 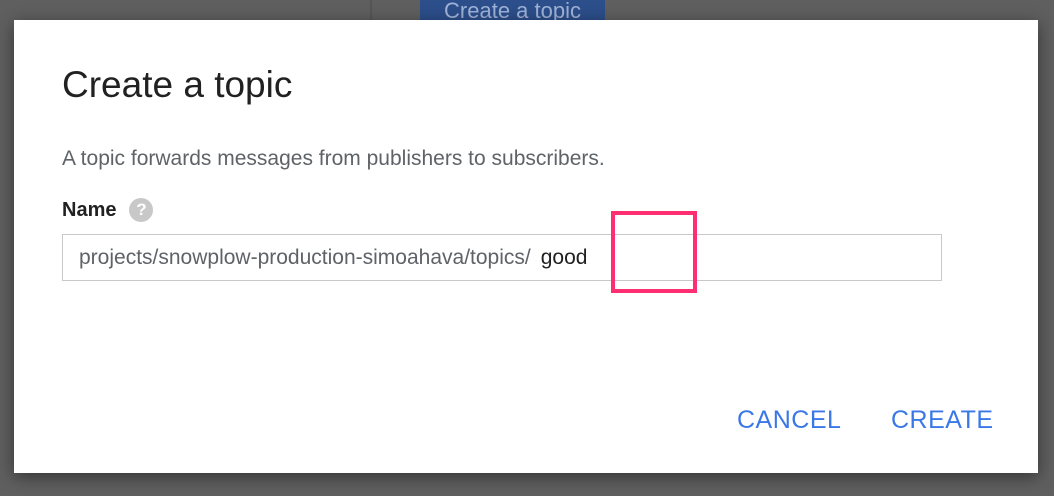 I want to click on cancel-button: CANCEL, so click(x=789, y=420).